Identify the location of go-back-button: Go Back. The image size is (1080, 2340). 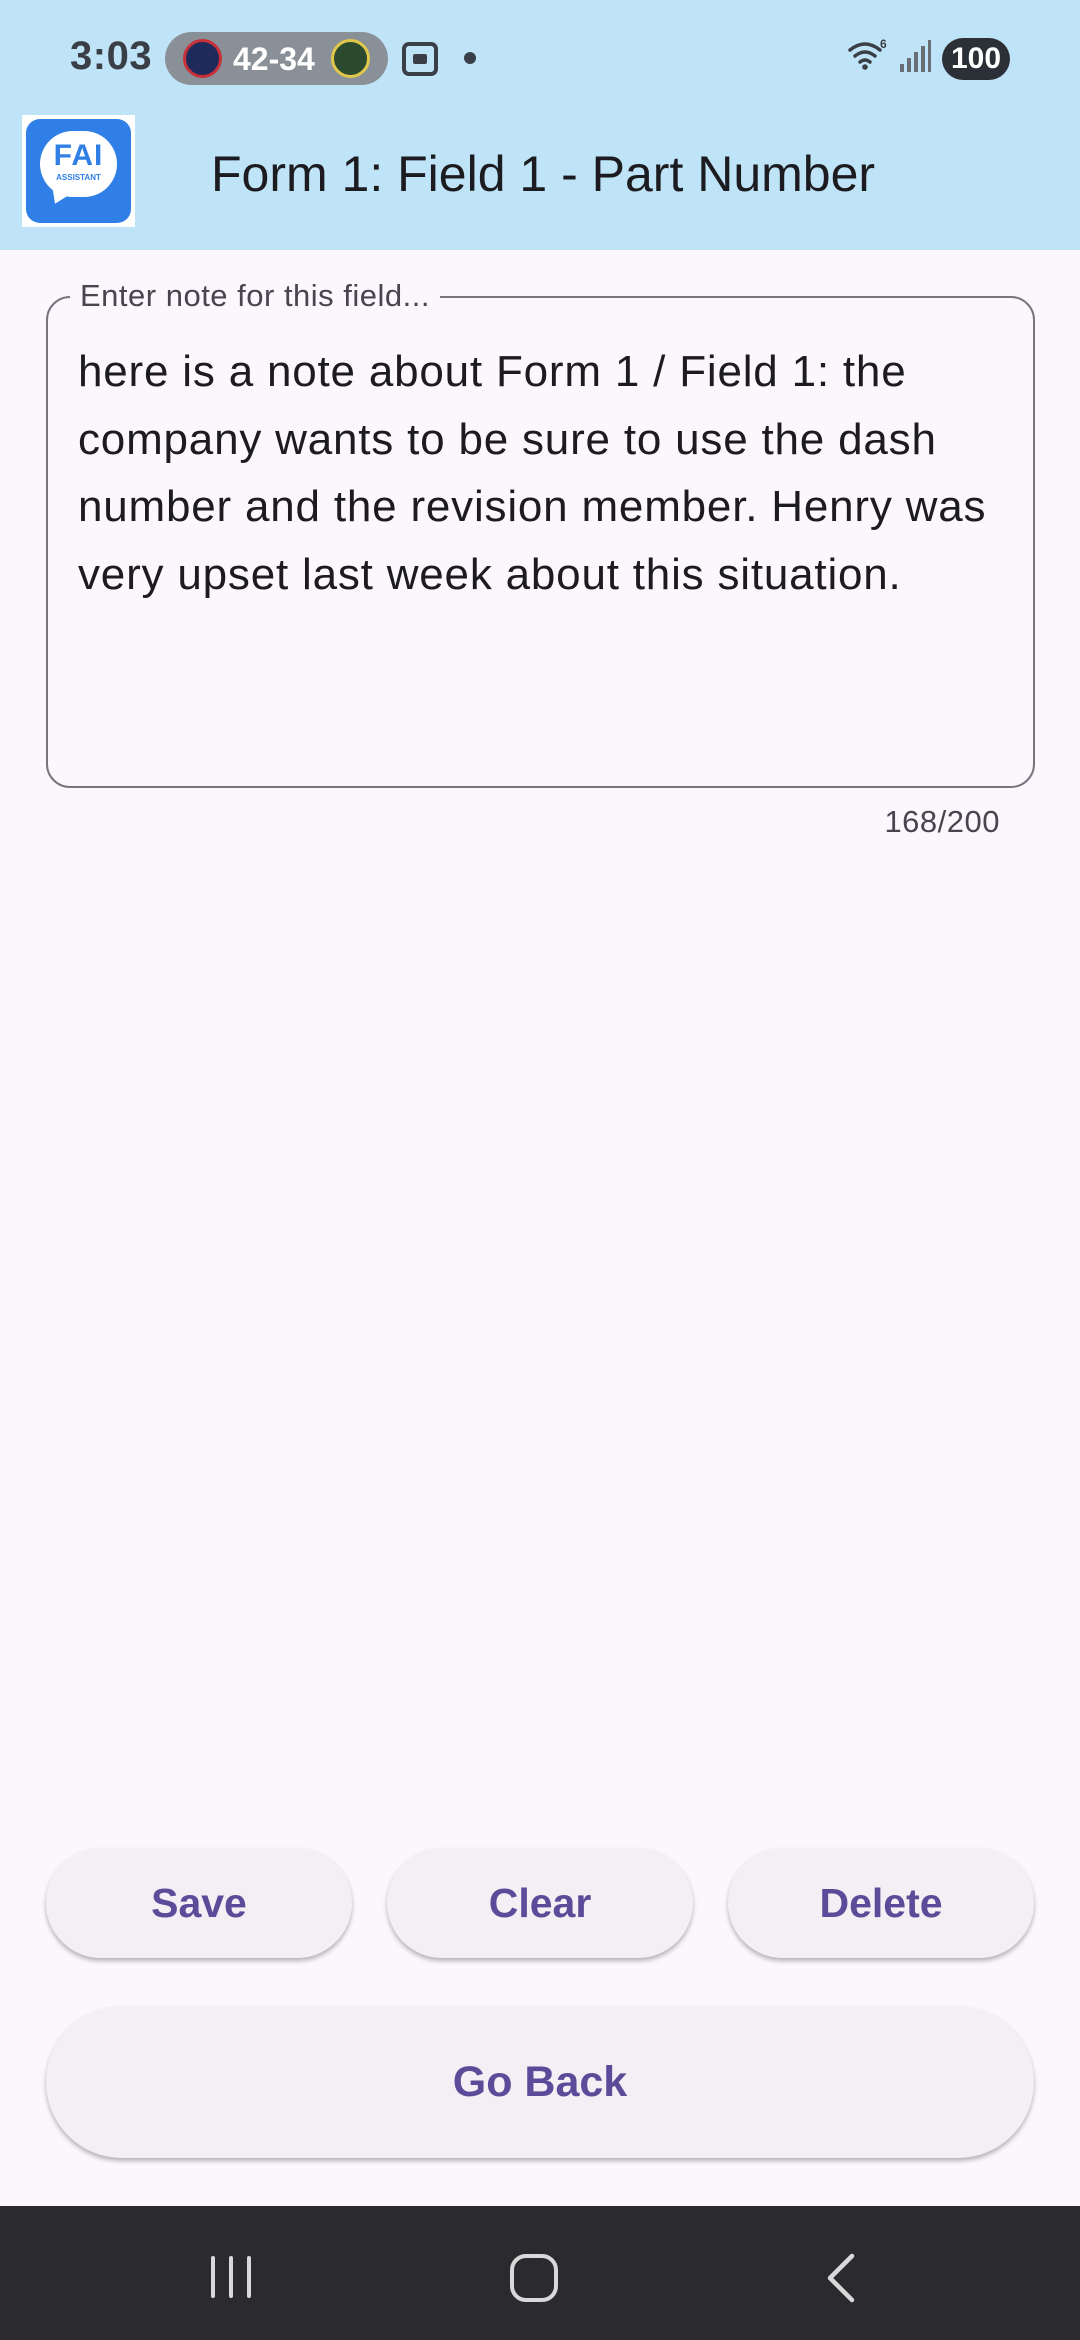
(540, 2082).